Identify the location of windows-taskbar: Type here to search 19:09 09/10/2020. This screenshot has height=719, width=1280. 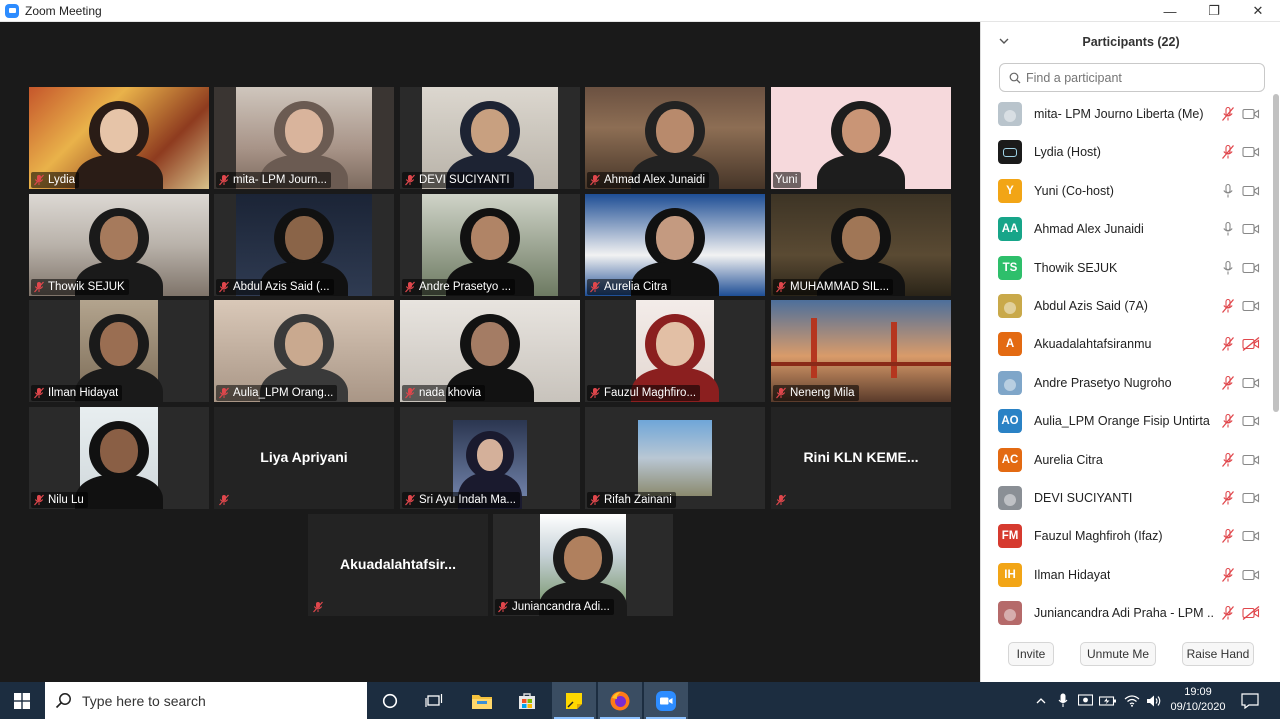
(640, 700).